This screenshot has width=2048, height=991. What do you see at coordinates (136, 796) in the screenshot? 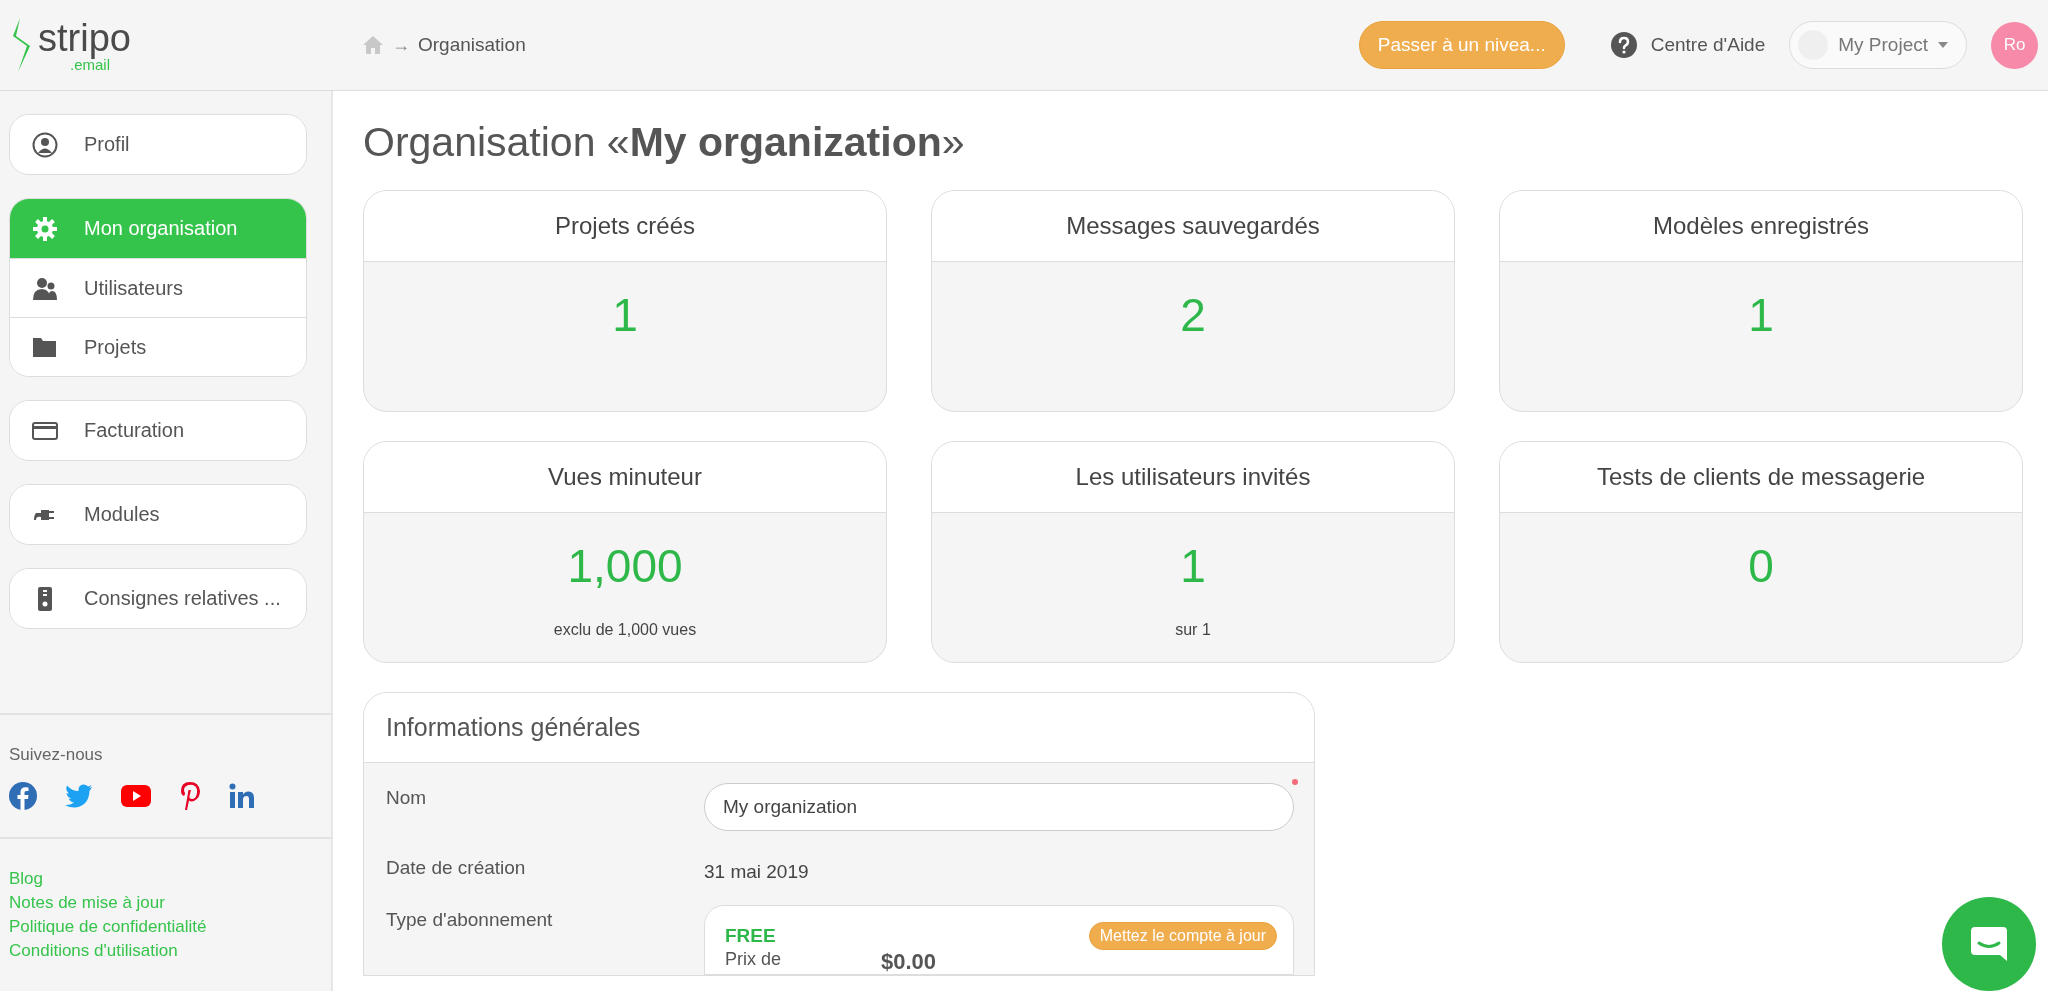
I see `play-icon` at bounding box center [136, 796].